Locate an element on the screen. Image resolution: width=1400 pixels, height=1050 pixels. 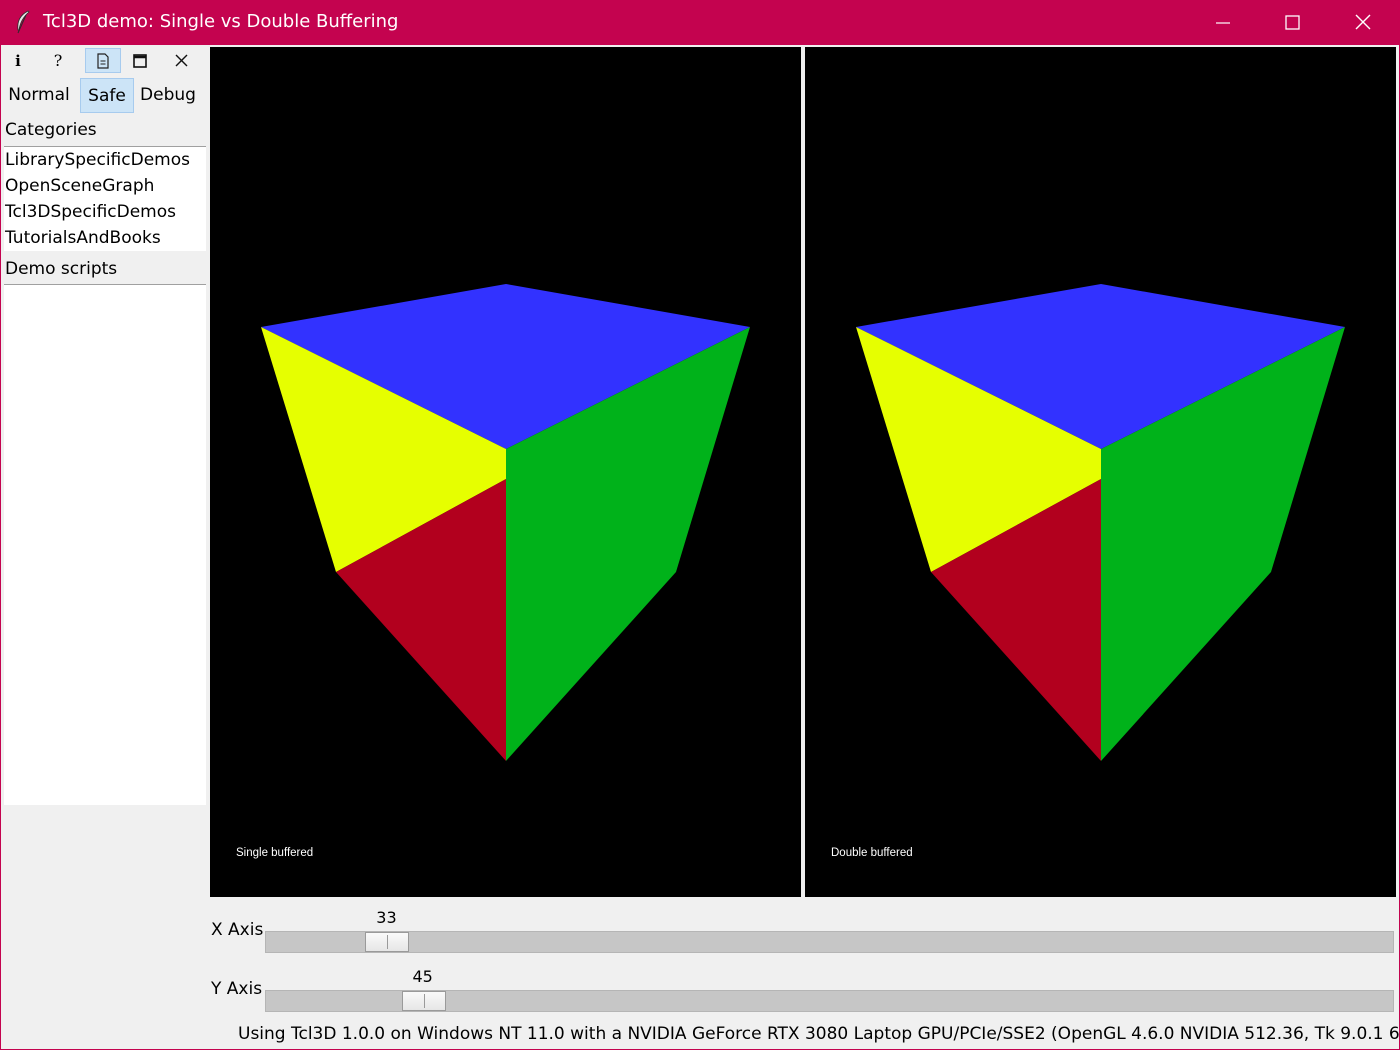
document-icon is located at coordinates (103, 60).